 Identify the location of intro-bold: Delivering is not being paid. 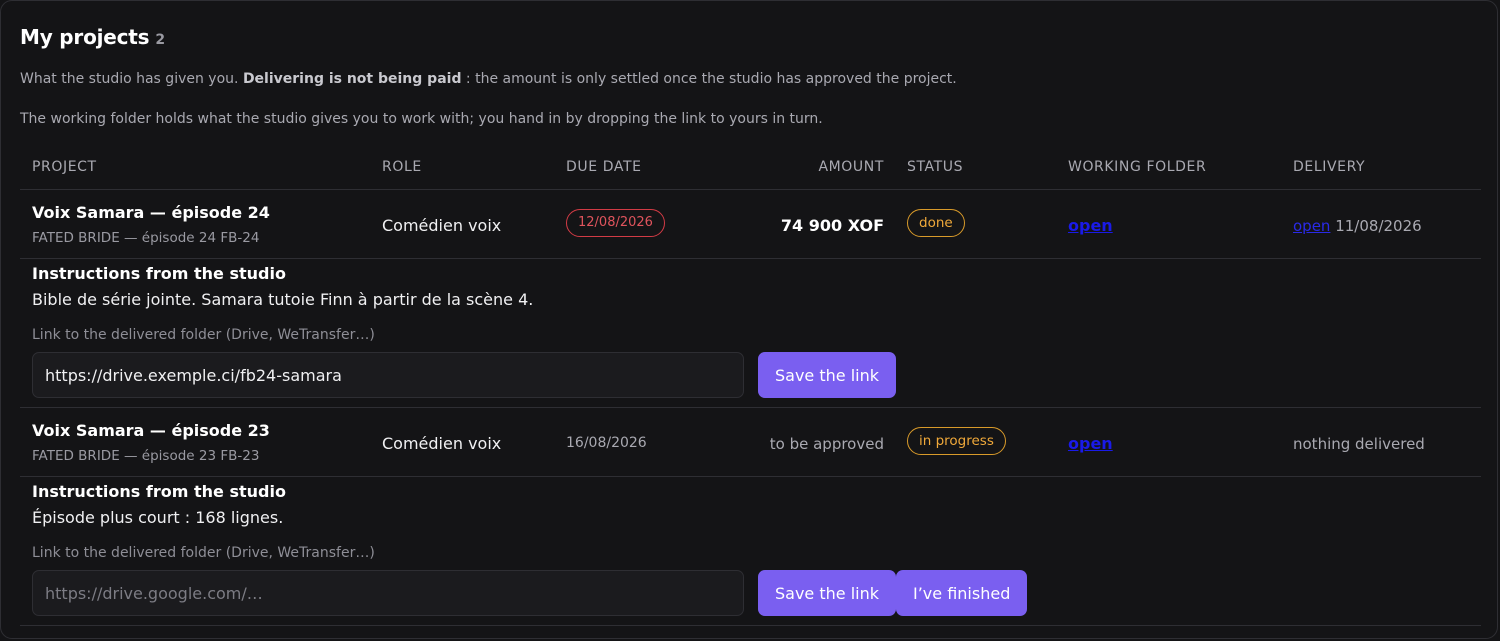
(352, 79).